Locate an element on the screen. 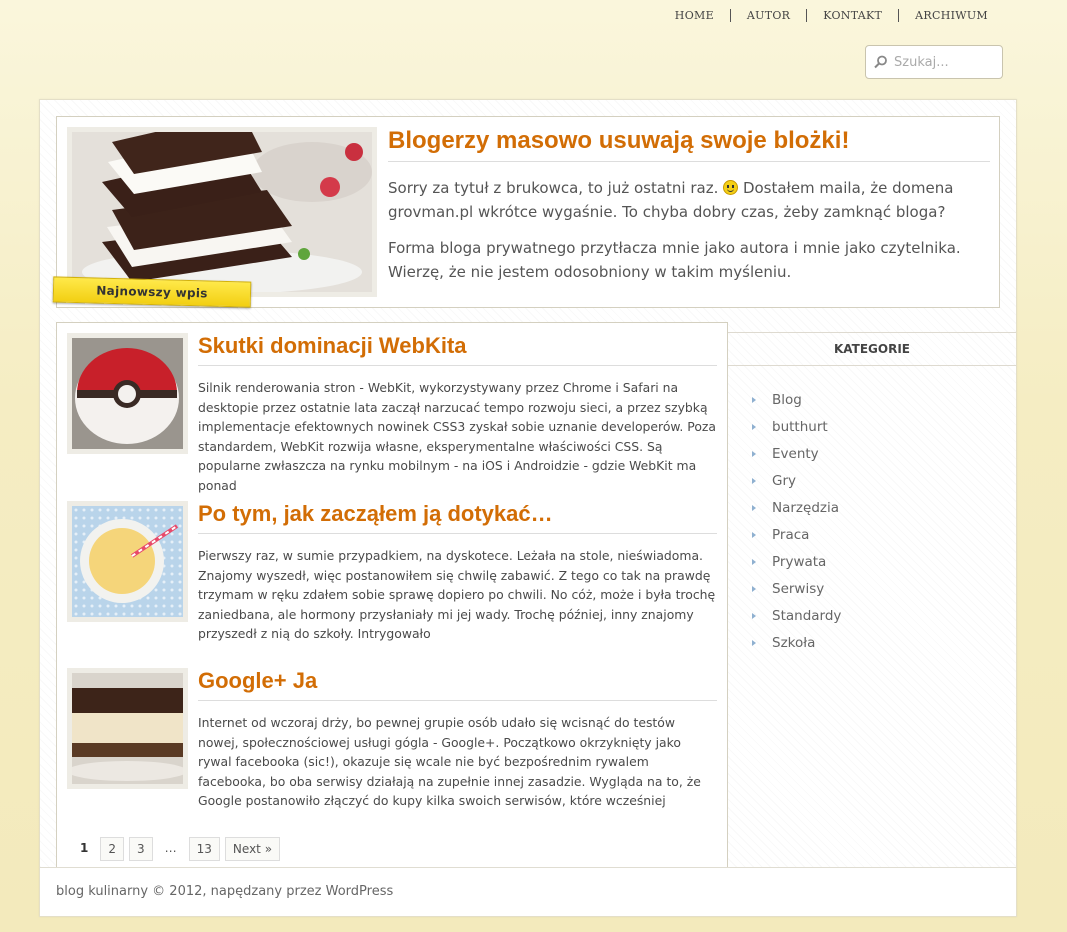 This screenshot has width=1067, height=932. smoothie-glass-image is located at coordinates (127, 561).